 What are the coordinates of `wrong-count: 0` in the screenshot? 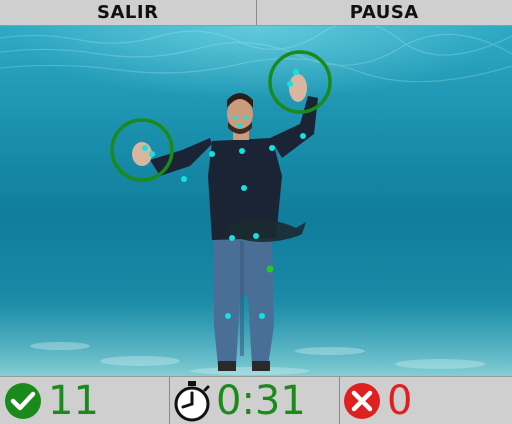 It's located at (400, 400).